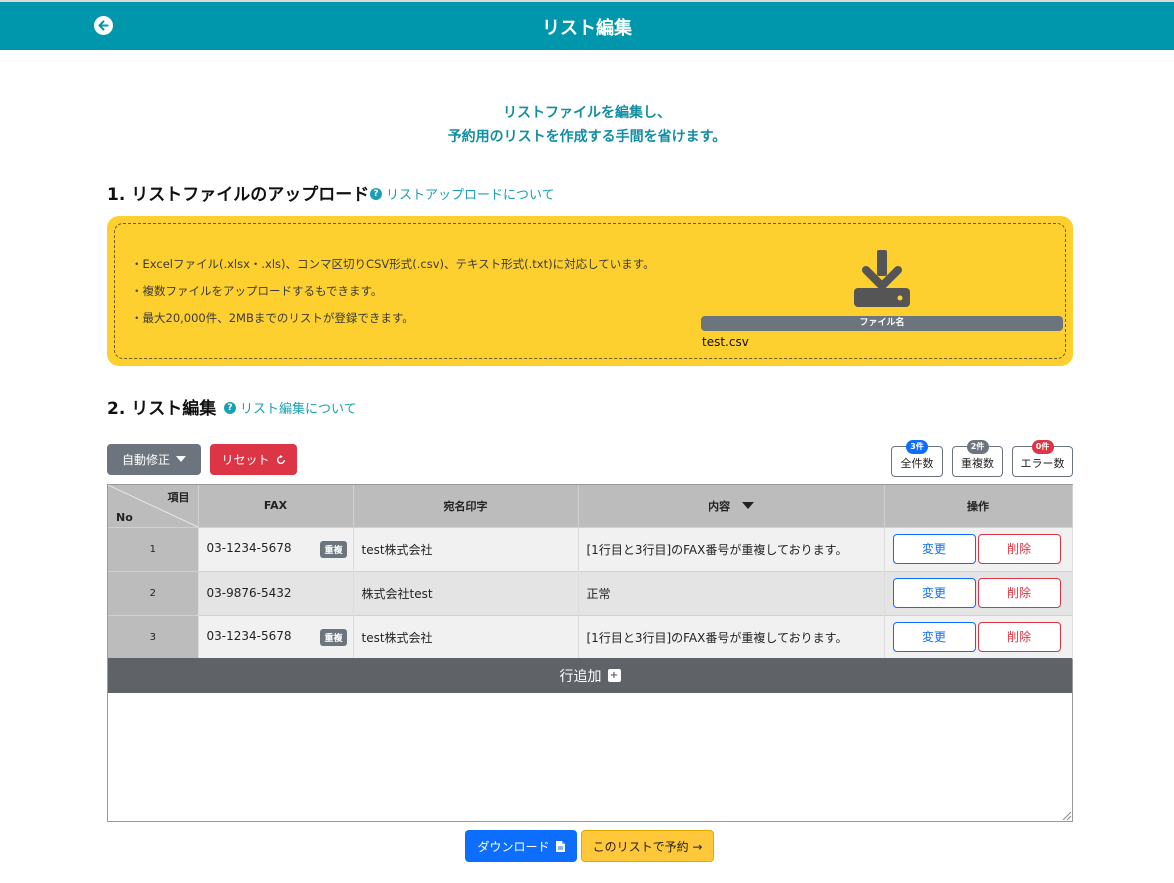 This screenshot has width=1174, height=883. What do you see at coordinates (1042, 447) in the screenshot?
I see `error-count-badge: 0件` at bounding box center [1042, 447].